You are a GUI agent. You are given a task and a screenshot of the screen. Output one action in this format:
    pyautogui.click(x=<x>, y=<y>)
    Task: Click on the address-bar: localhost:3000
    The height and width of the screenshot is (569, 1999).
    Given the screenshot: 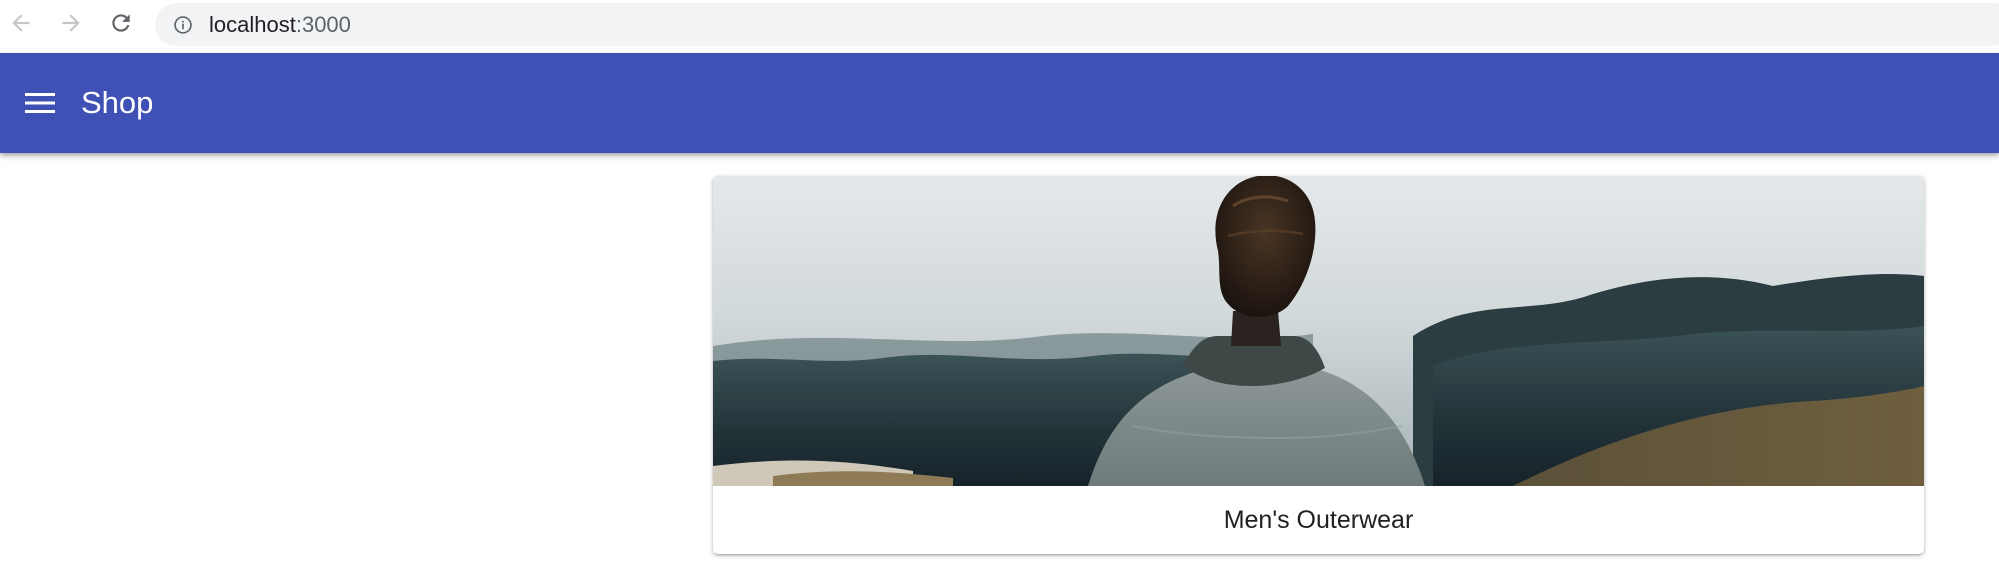 What is the action you would take?
    pyautogui.click(x=1077, y=24)
    